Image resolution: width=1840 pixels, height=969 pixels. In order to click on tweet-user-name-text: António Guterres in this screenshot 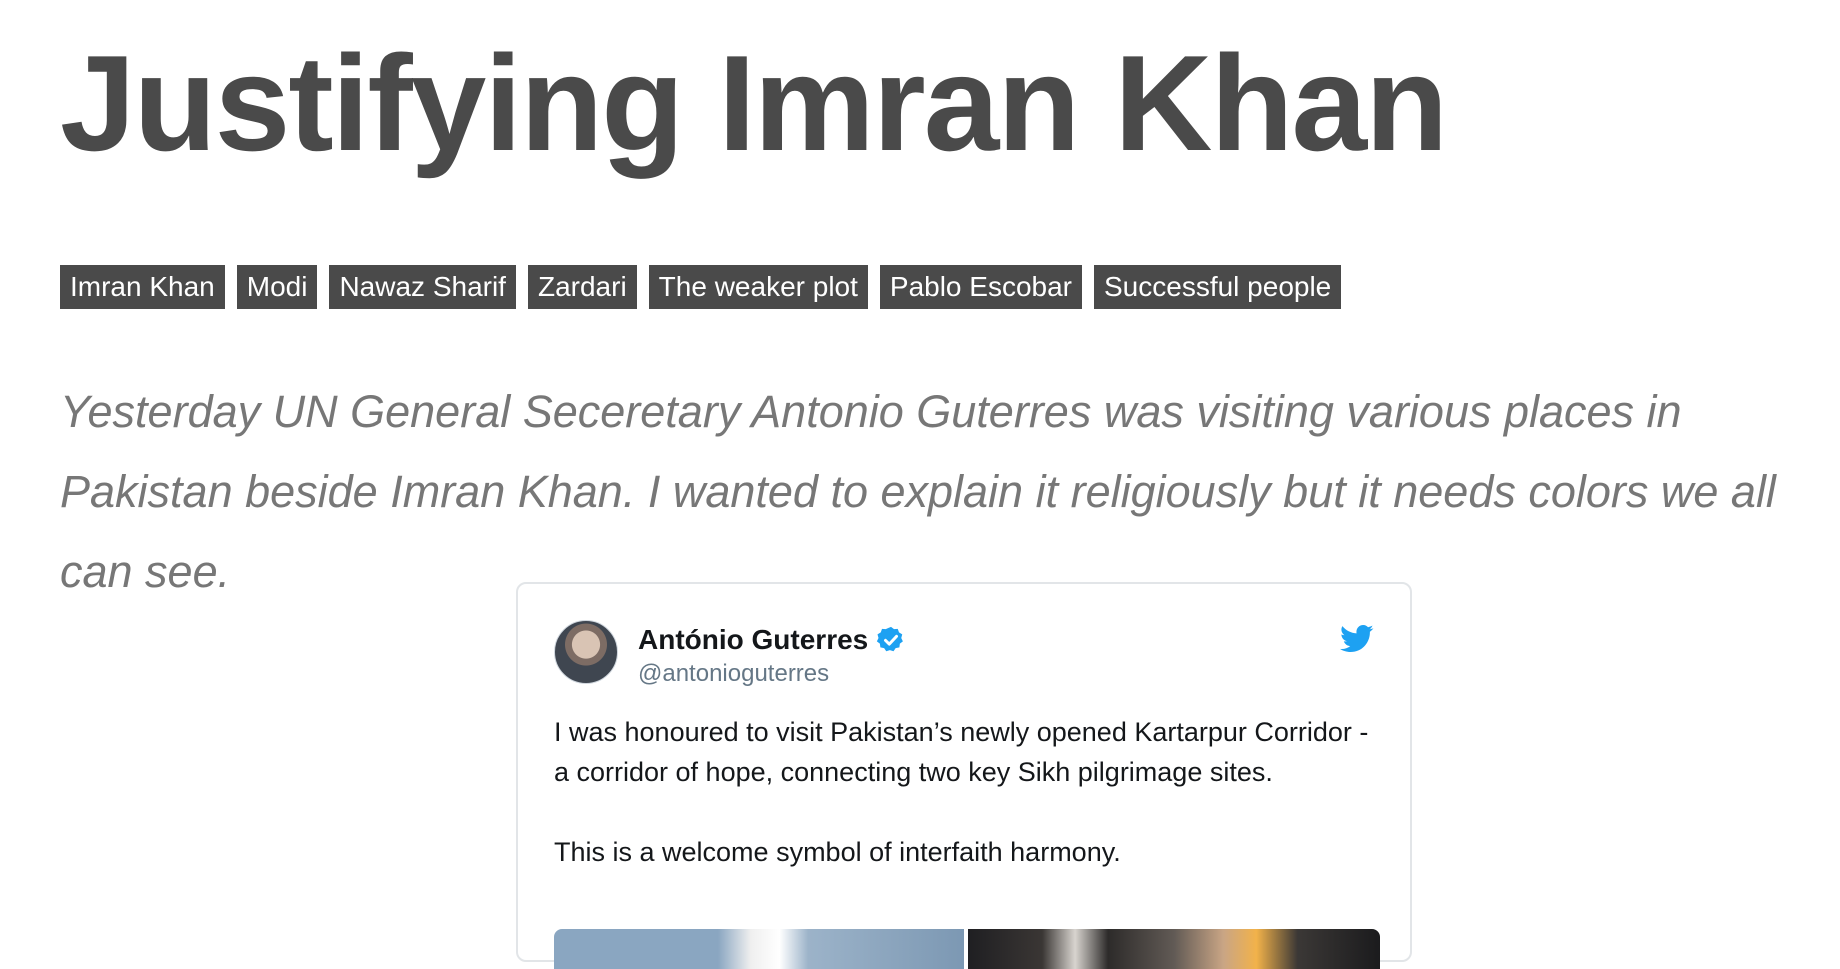, I will do `click(753, 639)`.